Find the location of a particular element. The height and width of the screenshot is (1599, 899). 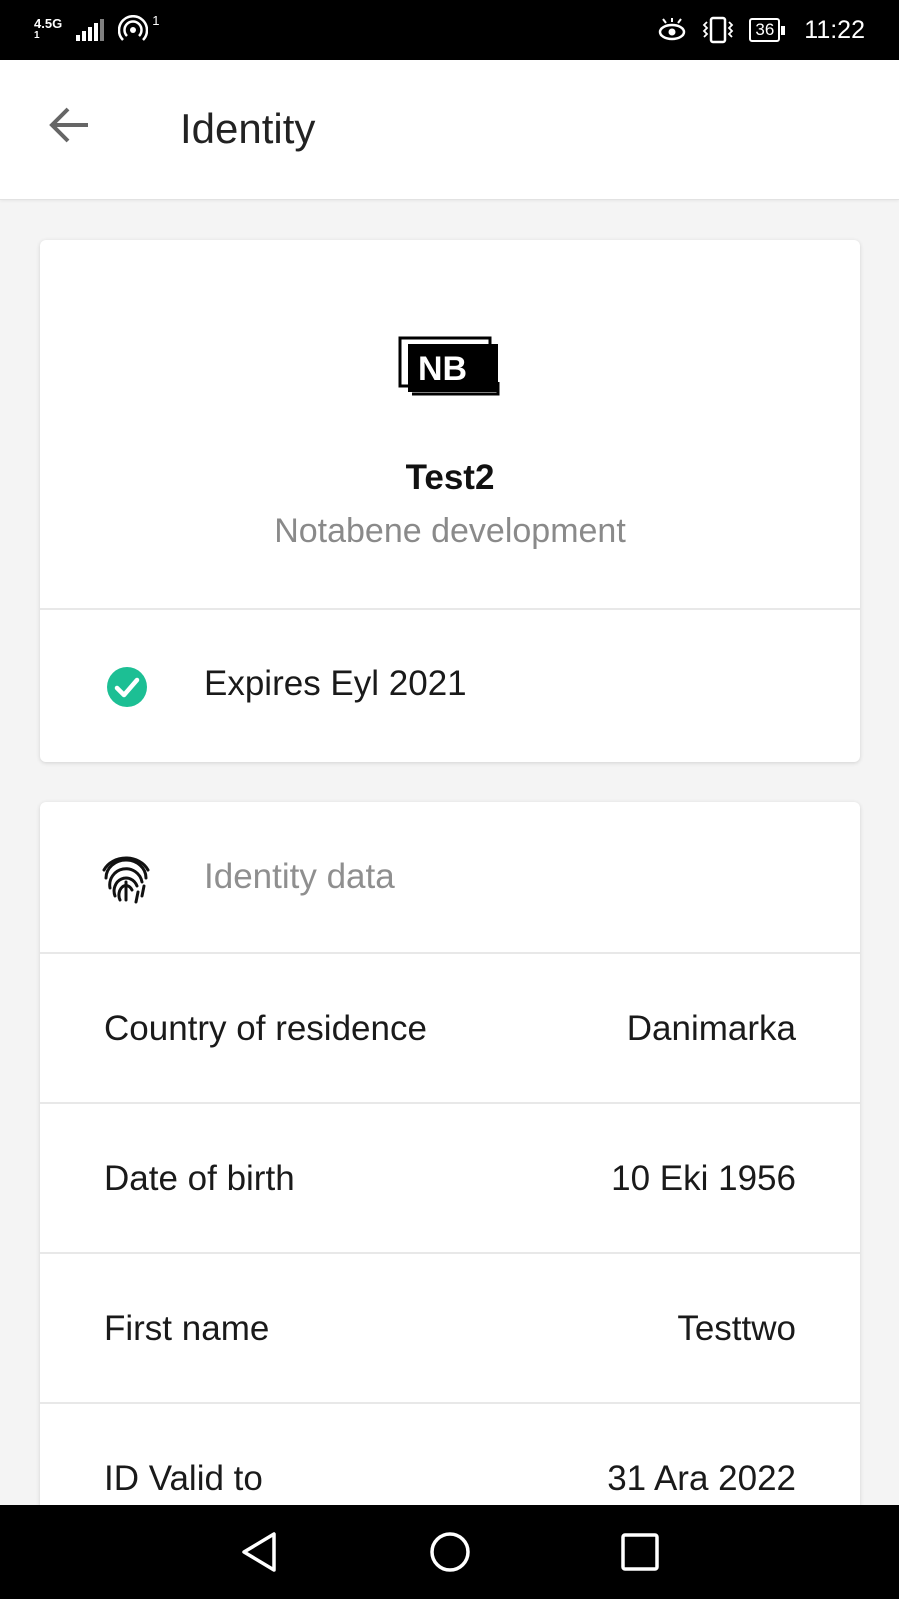

network-sub-label: 1 is located at coordinates (37, 35).